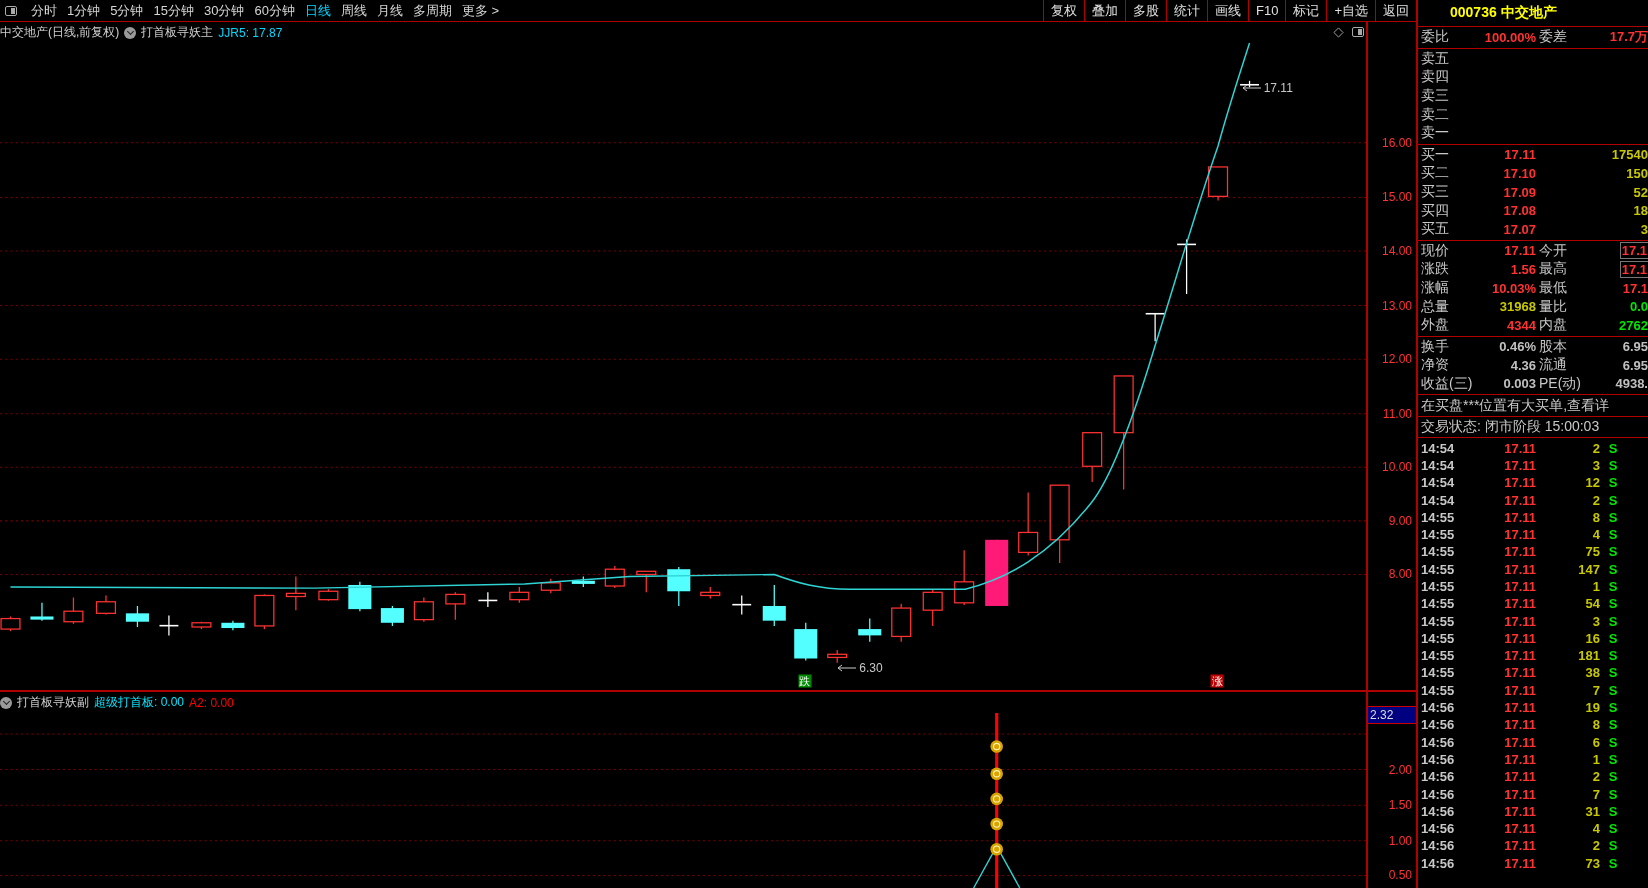  I want to click on price-label: 6.30, so click(871, 667).